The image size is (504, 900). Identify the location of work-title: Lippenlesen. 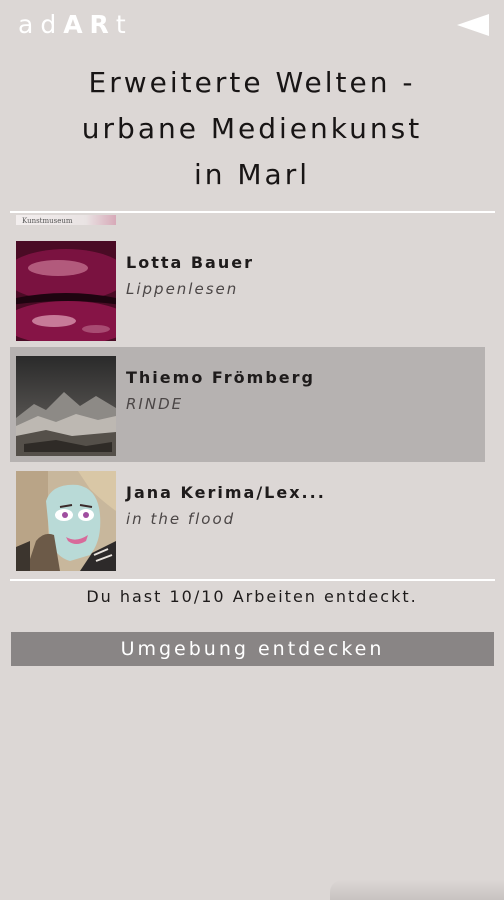
(182, 289).